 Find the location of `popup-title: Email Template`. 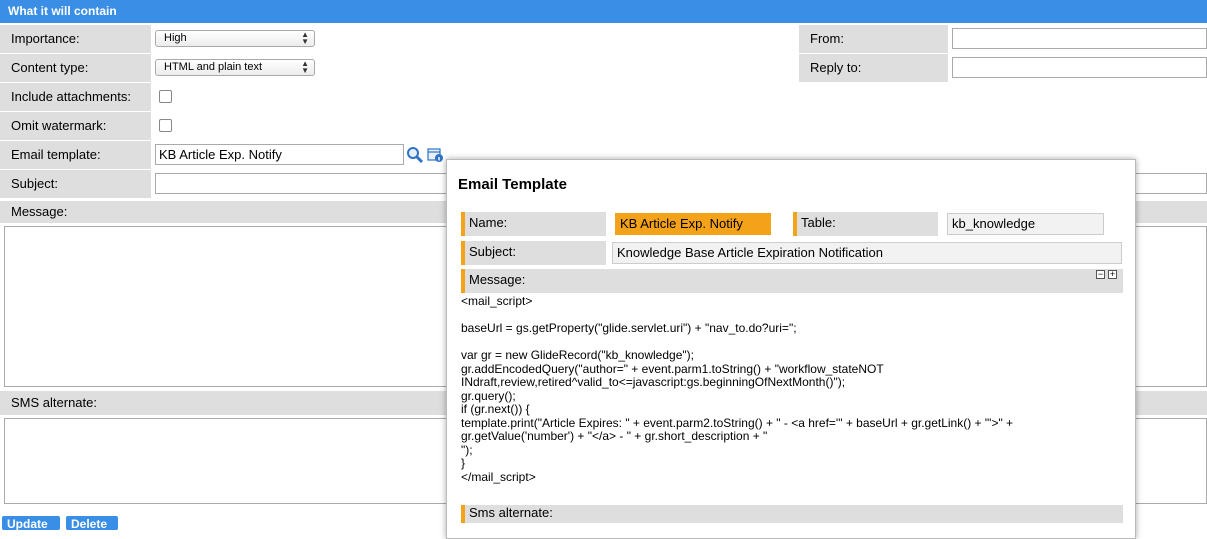

popup-title: Email Template is located at coordinates (512, 184).